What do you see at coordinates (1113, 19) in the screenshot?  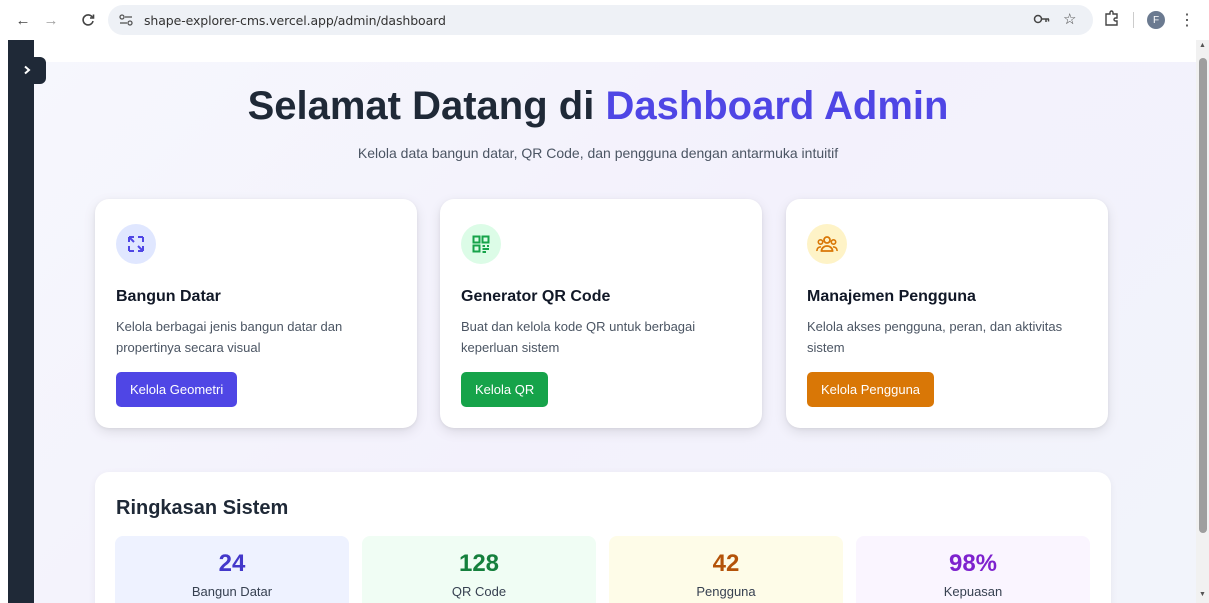 I see `extensions-puzzle-icon` at bounding box center [1113, 19].